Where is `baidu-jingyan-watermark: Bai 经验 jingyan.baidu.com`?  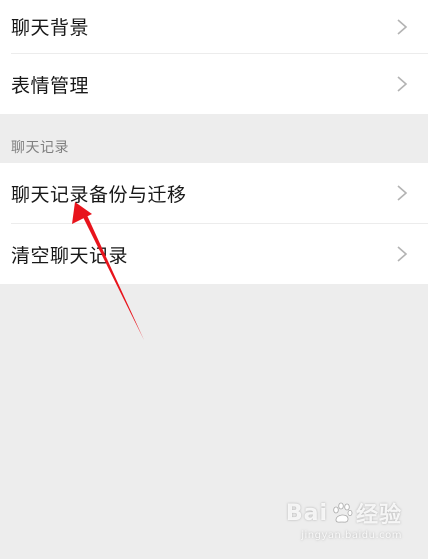 baidu-jingyan-watermark: Bai 经验 jingyan.baidu.com is located at coordinates (343, 519).